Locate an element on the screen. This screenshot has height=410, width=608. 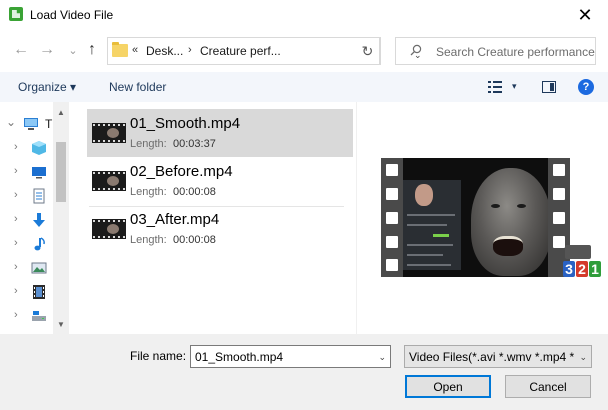
logo-digit: 3 is located at coordinates (569, 269).